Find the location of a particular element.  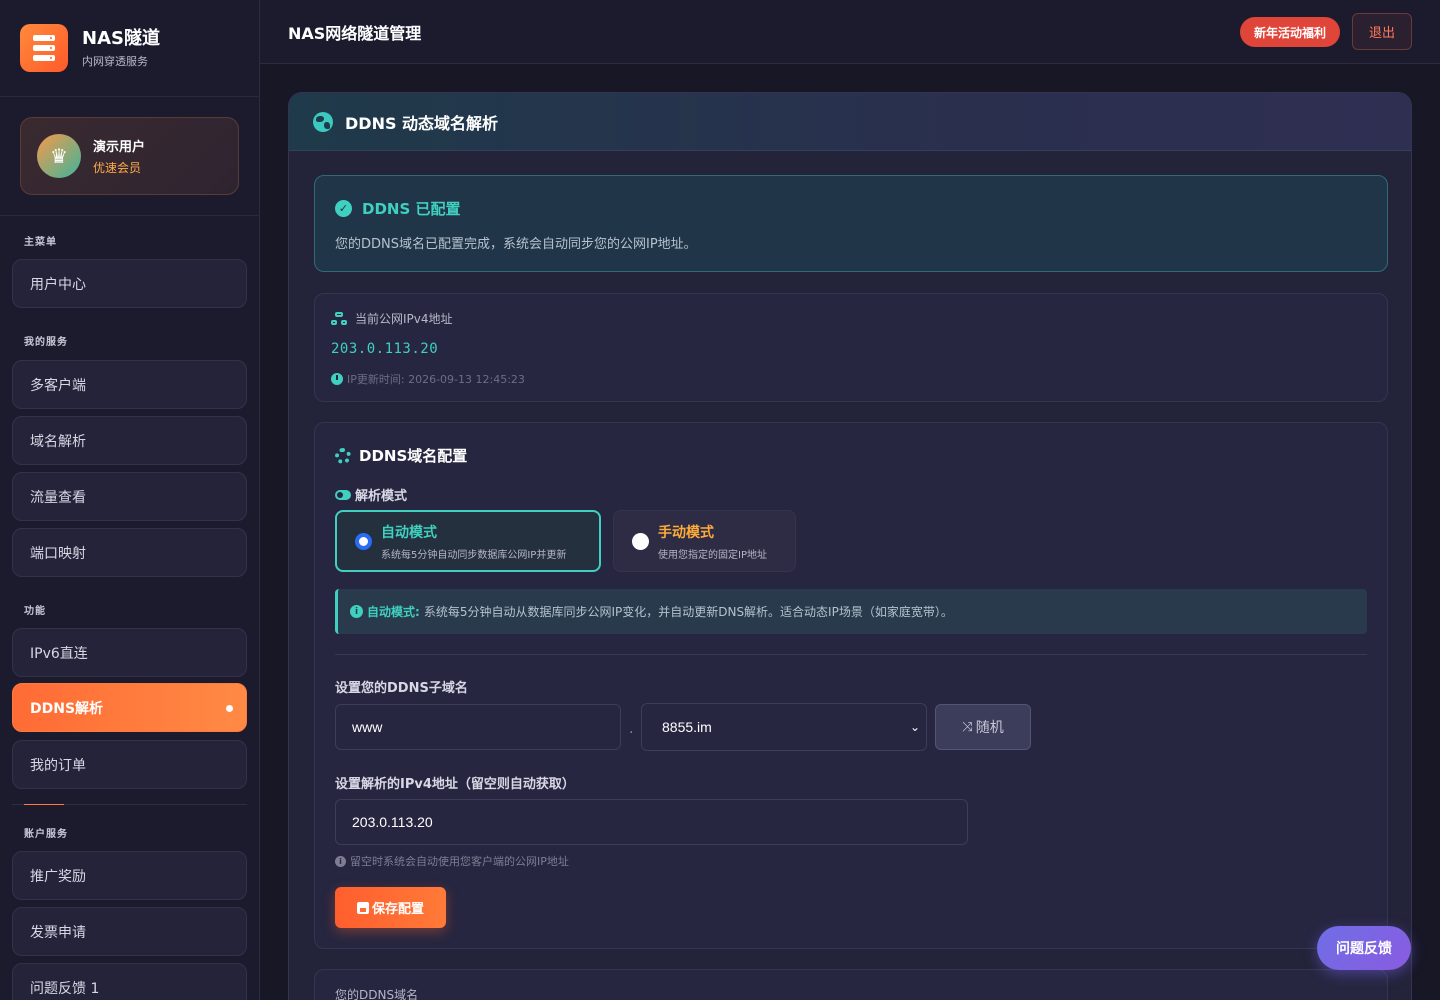

sidebar-item-traffic: 流量查看 is located at coordinates (129, 496).